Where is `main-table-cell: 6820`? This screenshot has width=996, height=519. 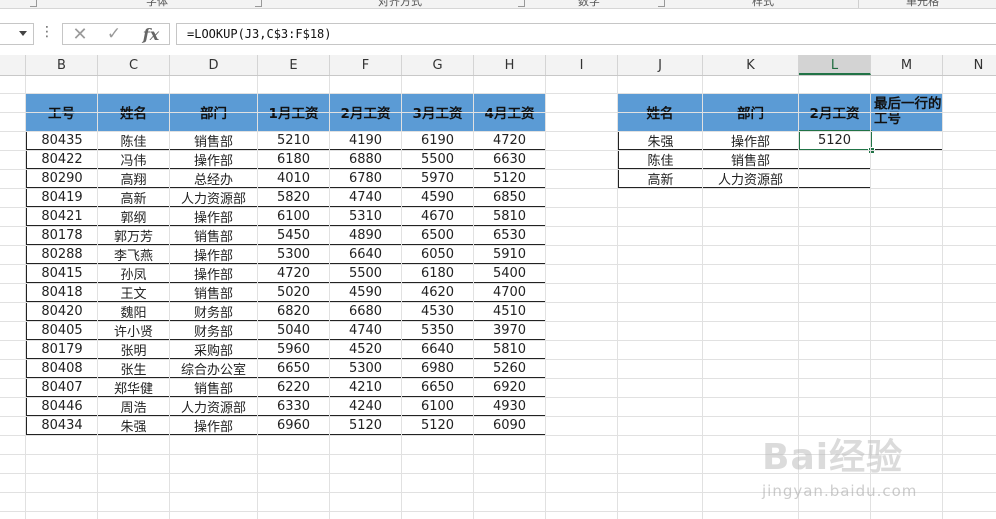
main-table-cell: 6820 is located at coordinates (294, 311).